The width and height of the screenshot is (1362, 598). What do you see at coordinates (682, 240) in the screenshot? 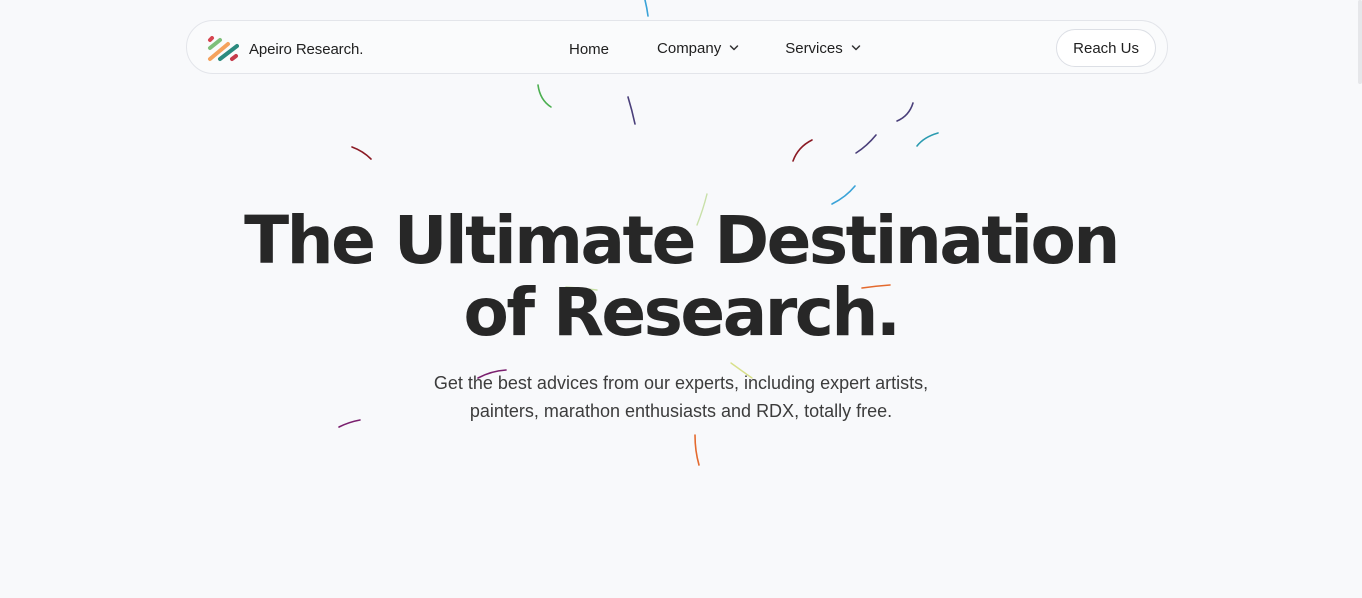
I see `hero-title-line-1: The Ultimate Destination` at bounding box center [682, 240].